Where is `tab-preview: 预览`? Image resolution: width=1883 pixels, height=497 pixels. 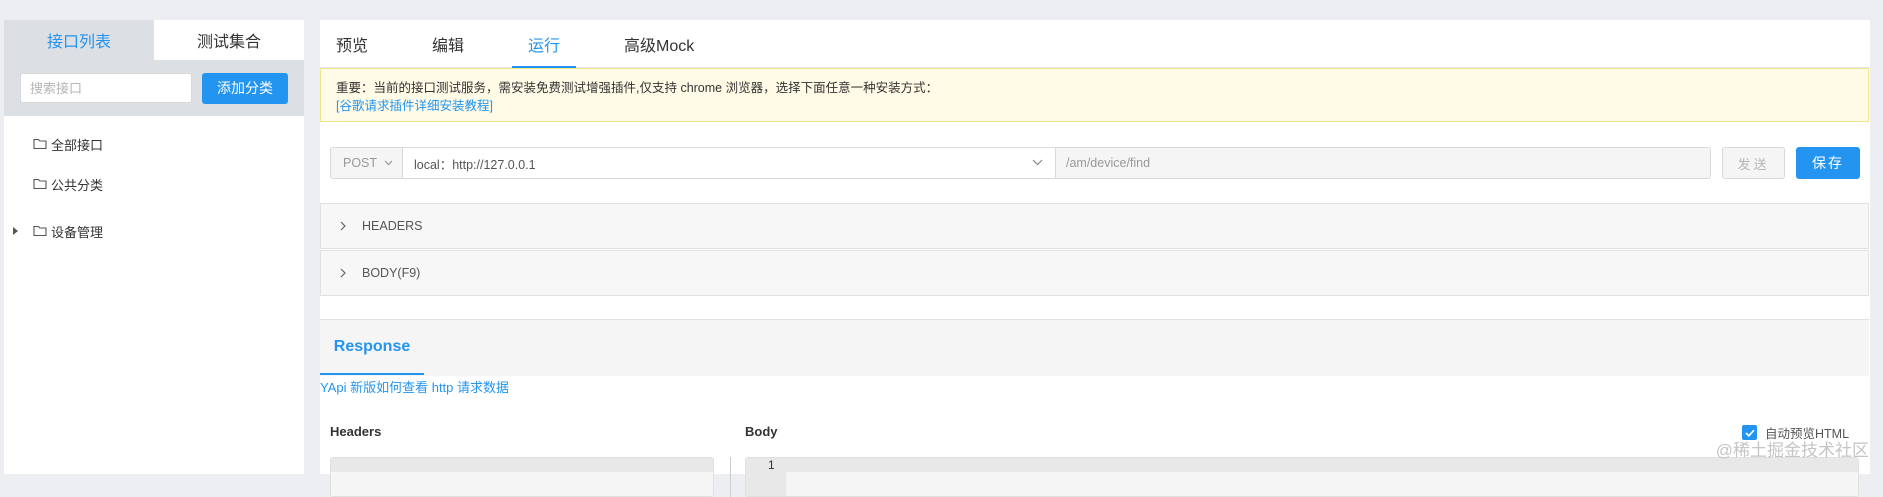 tab-preview: 预览 is located at coordinates (352, 43).